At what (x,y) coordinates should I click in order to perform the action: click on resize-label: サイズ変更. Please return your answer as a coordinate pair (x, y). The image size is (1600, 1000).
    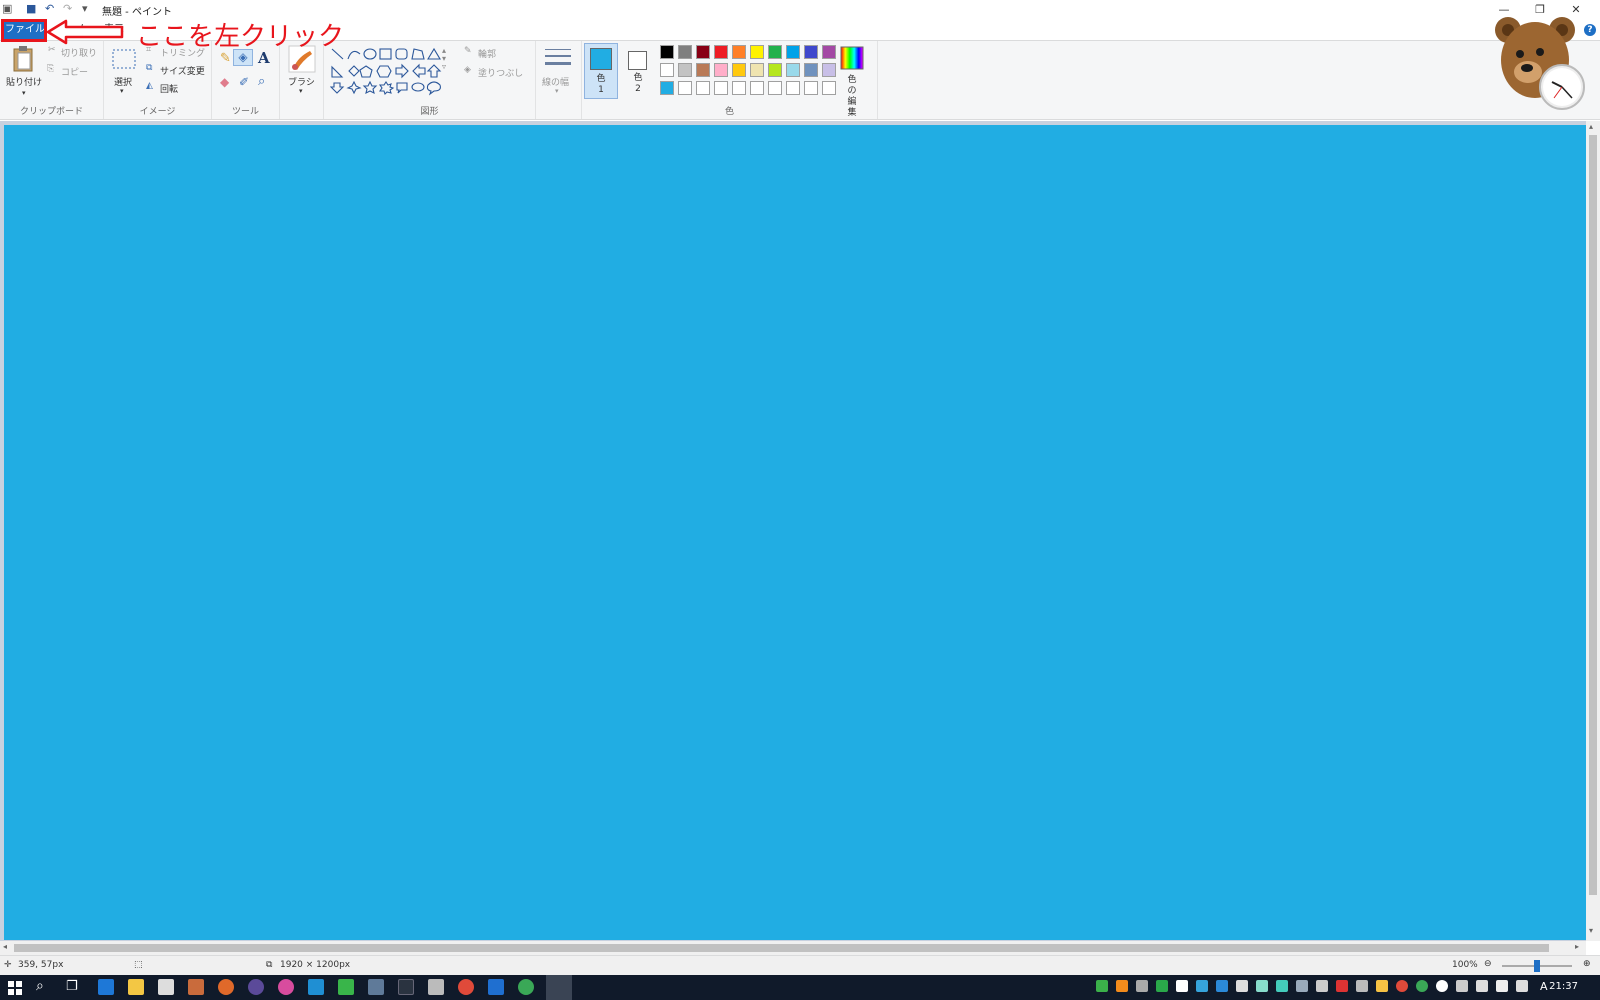
    Looking at the image, I should click on (182, 70).